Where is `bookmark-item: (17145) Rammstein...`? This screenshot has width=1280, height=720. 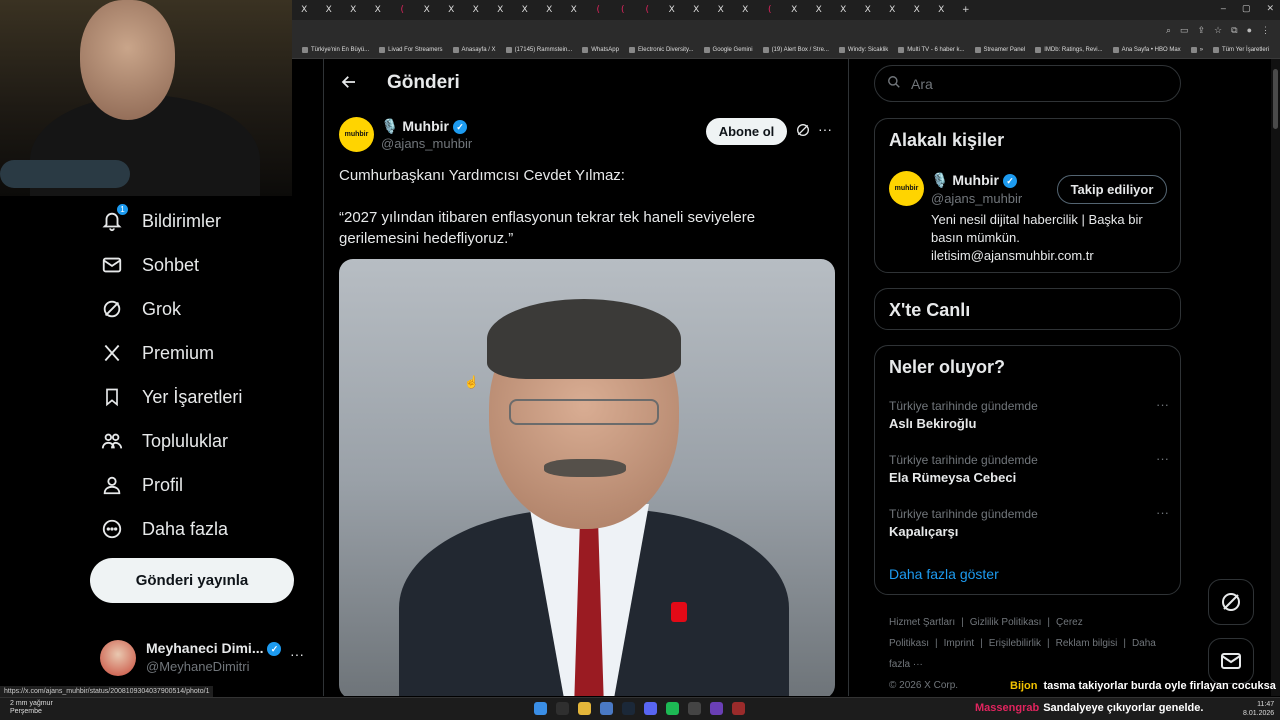 bookmark-item: (17145) Rammstein... is located at coordinates (538, 50).